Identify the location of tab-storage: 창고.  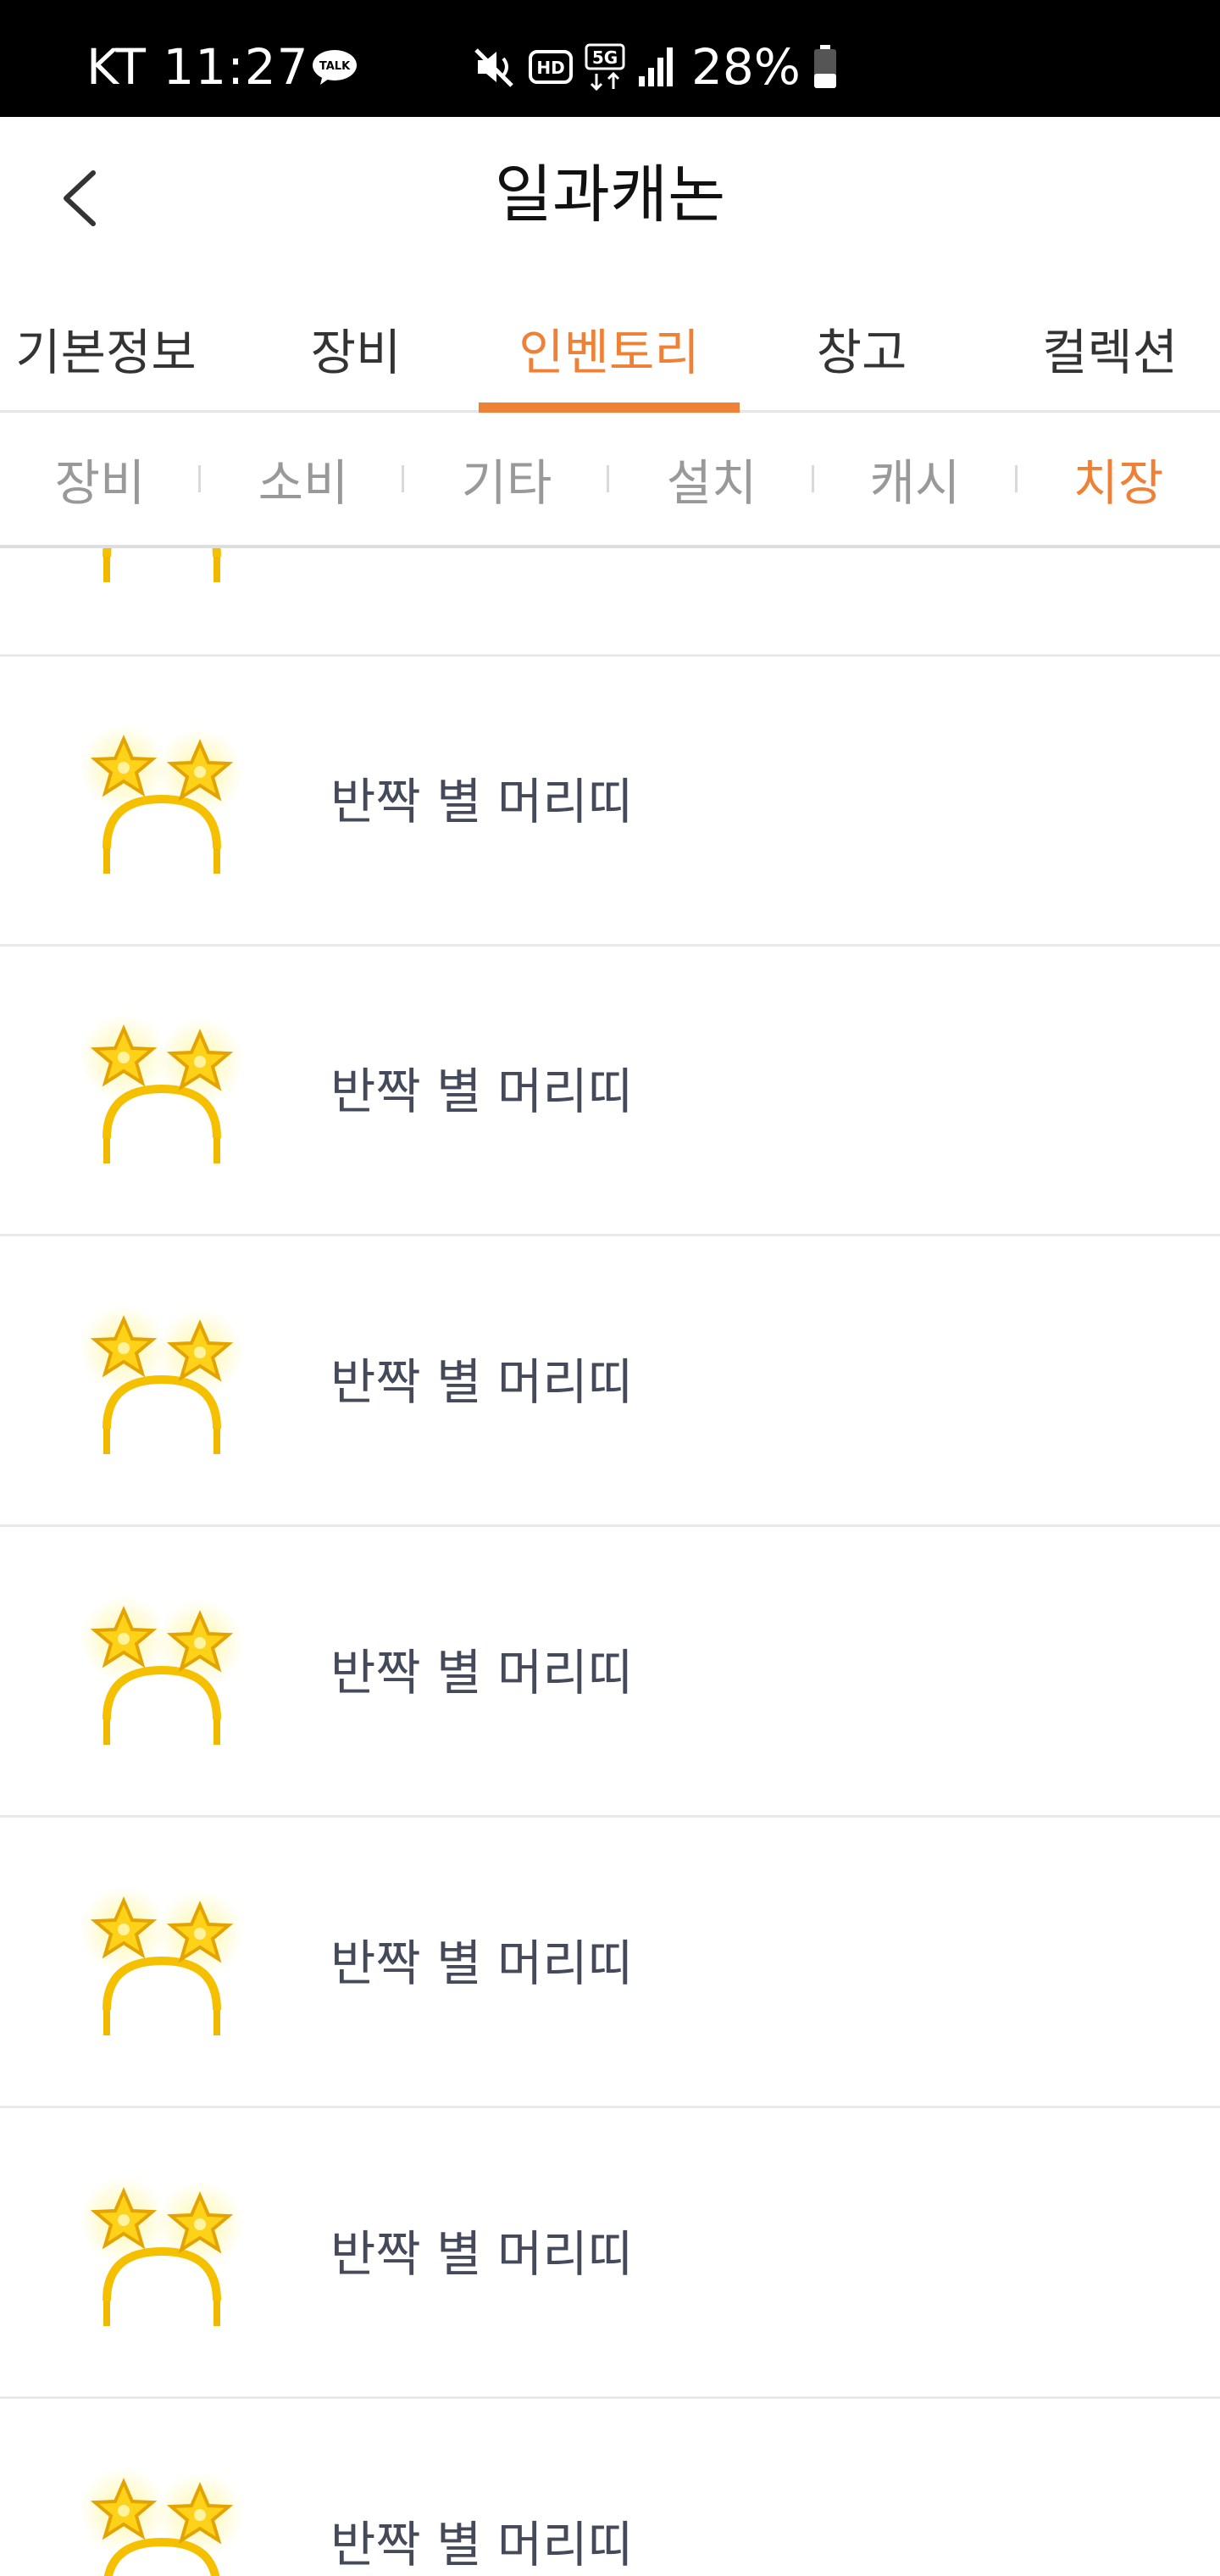
(861, 348).